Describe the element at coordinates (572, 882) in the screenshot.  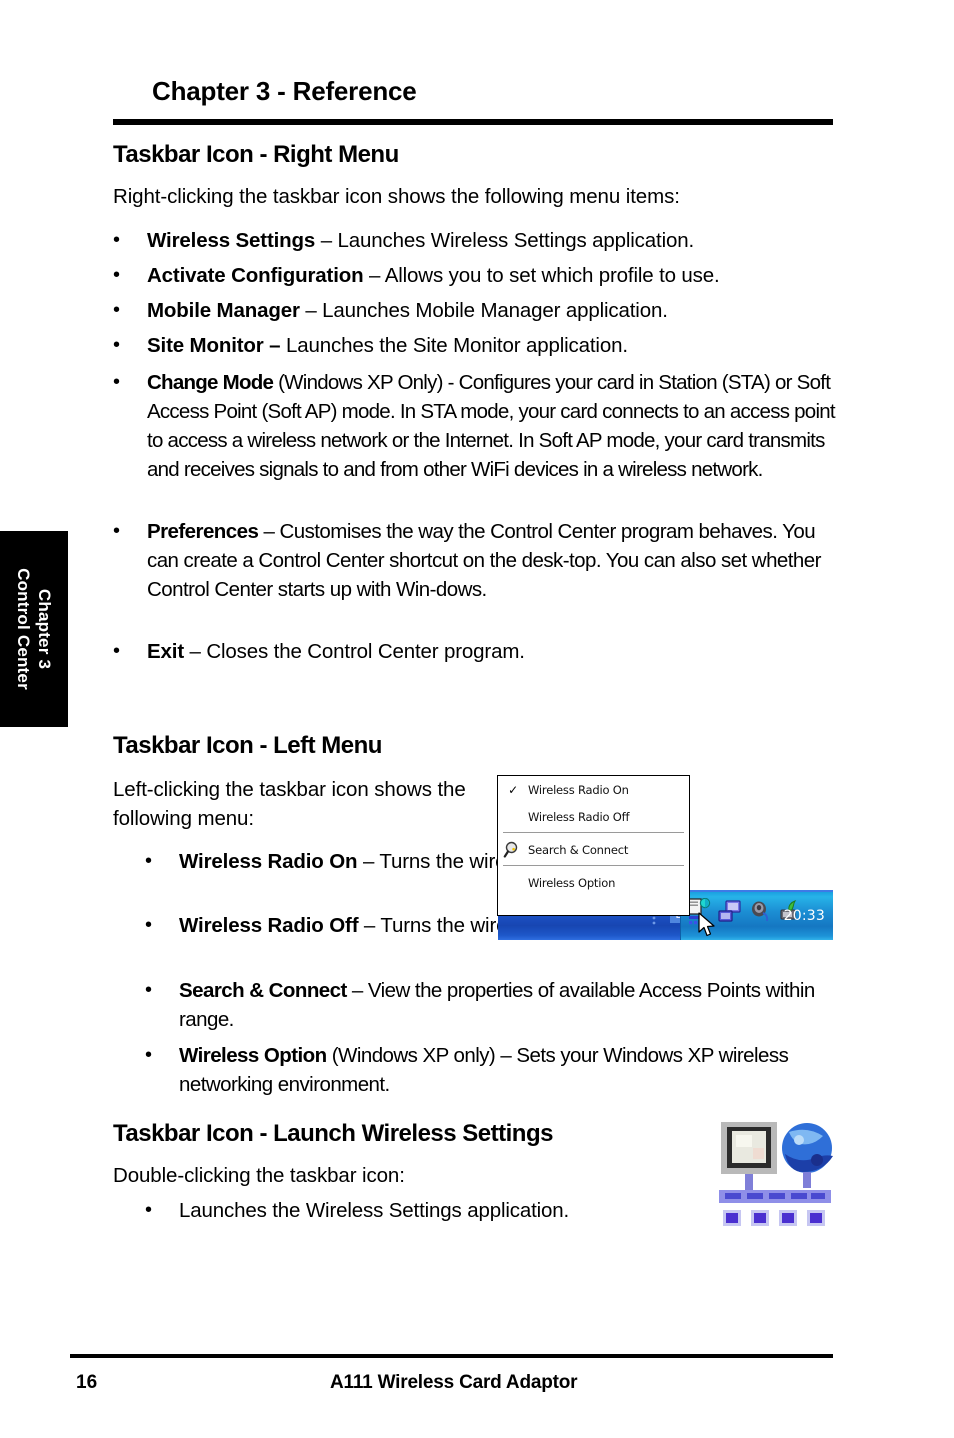
I see `menu-item-label: Wireless Option` at that location.